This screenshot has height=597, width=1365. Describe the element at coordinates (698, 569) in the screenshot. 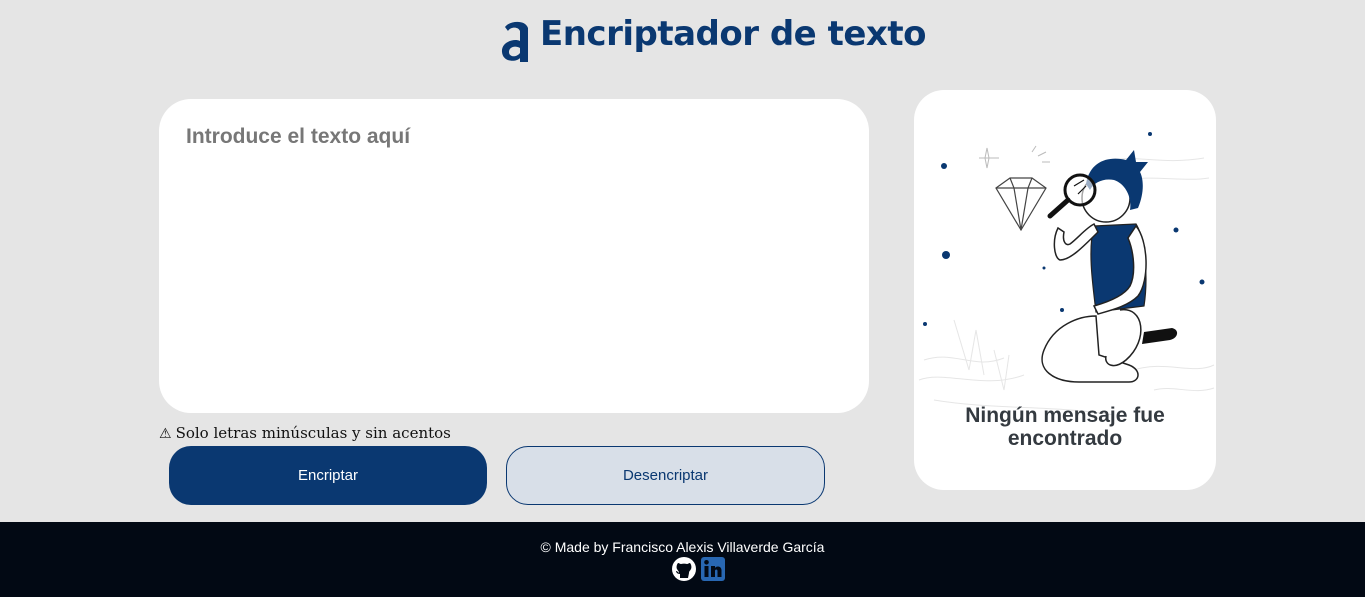

I see `social-links` at that location.